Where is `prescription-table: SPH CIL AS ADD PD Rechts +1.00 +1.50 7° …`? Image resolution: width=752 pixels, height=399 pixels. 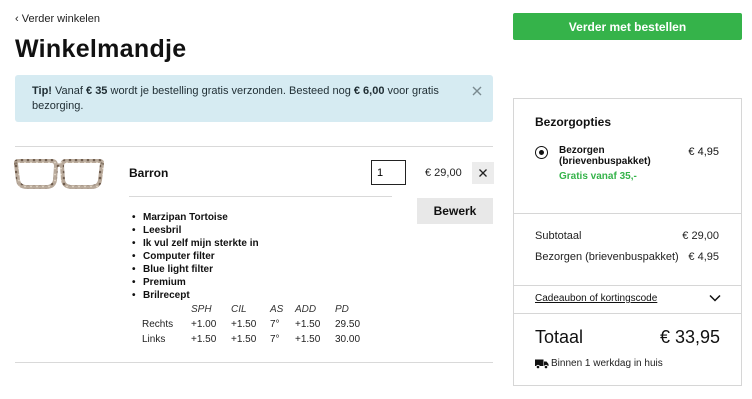 prescription-table: SPH CIL AS ADD PD Rechts +1.00 +1.50 7° … is located at coordinates (251, 324).